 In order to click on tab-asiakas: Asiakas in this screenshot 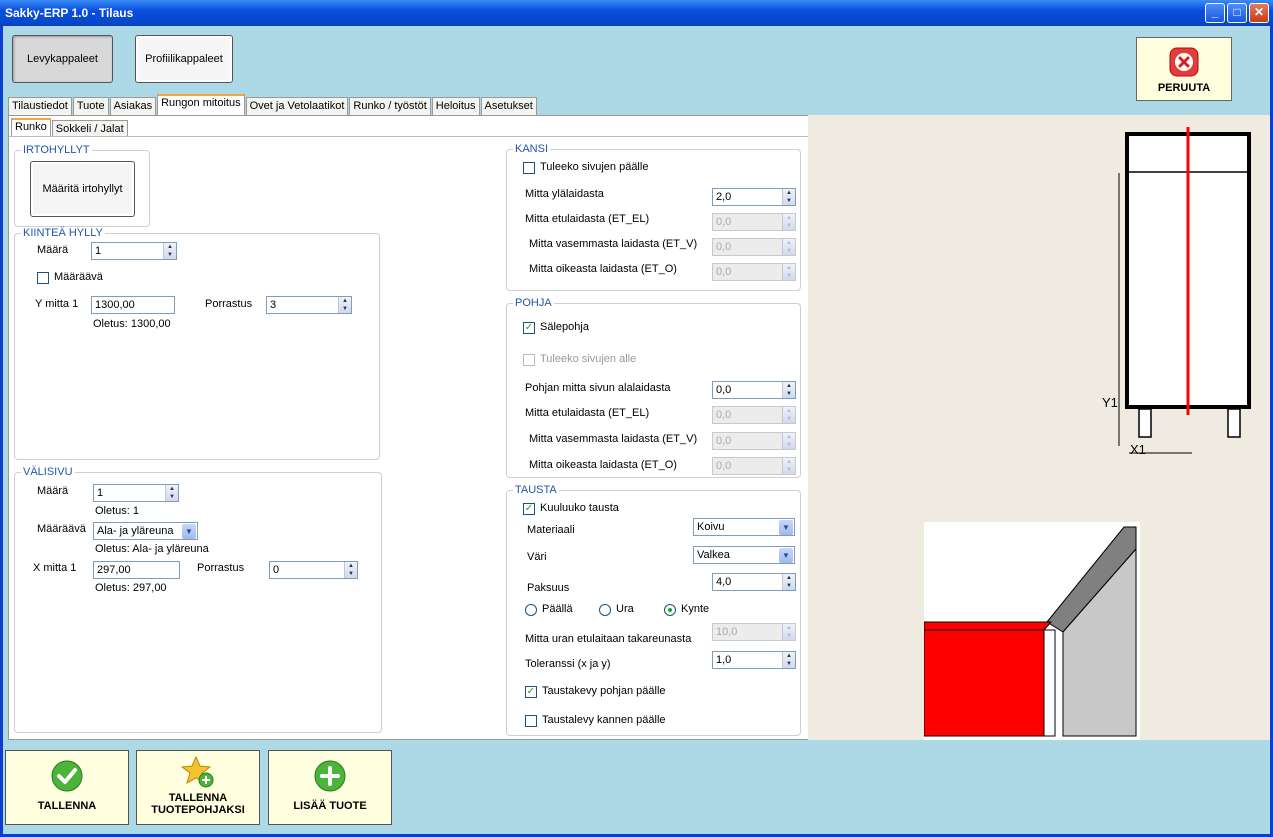, I will do `click(133, 106)`.